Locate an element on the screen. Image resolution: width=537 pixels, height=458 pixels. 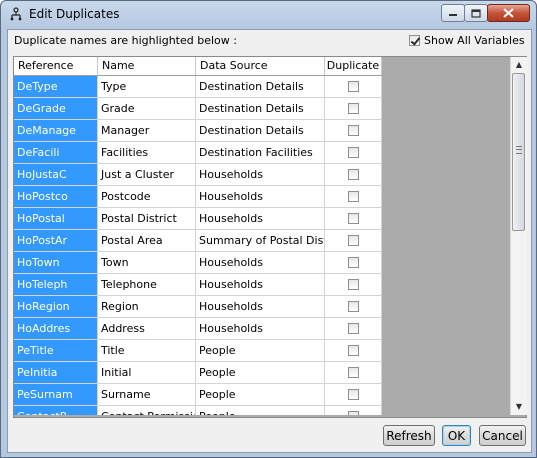
scroll-down-icon: ▼ is located at coordinates (519, 407).